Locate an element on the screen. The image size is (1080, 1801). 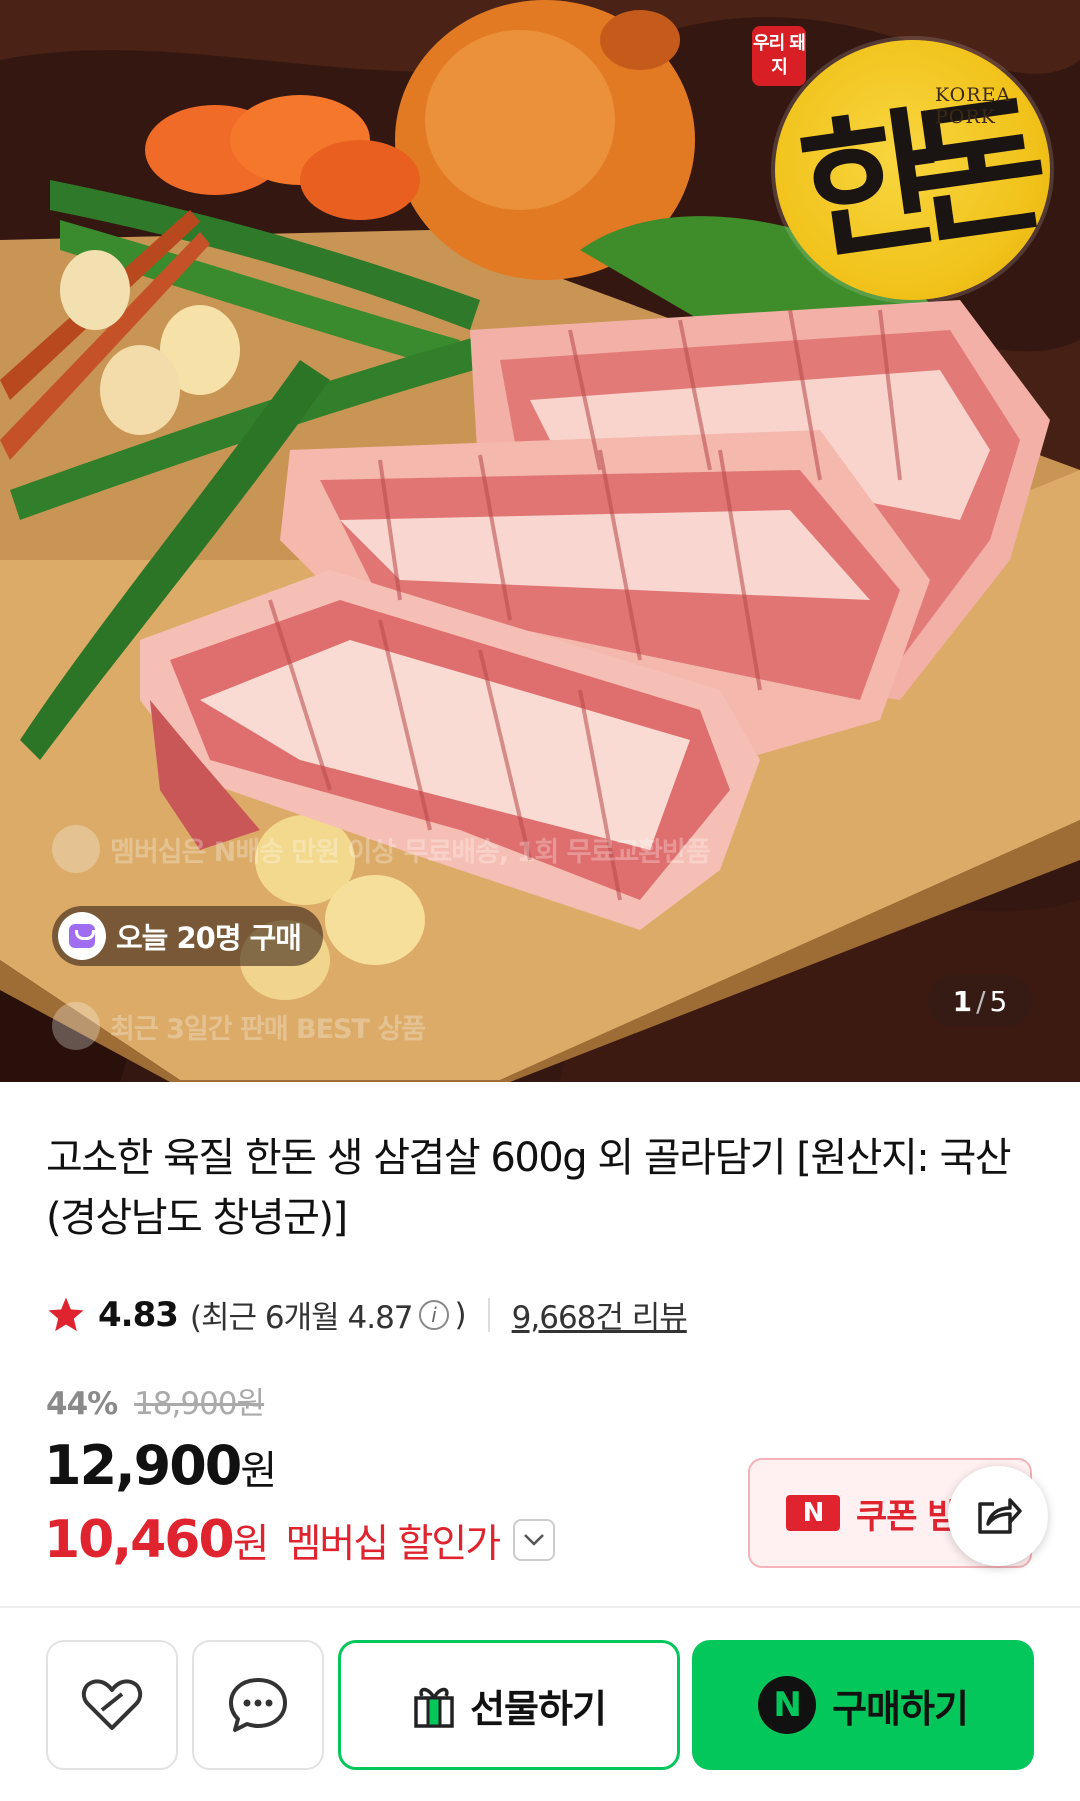
star-icon is located at coordinates (66, 1314).